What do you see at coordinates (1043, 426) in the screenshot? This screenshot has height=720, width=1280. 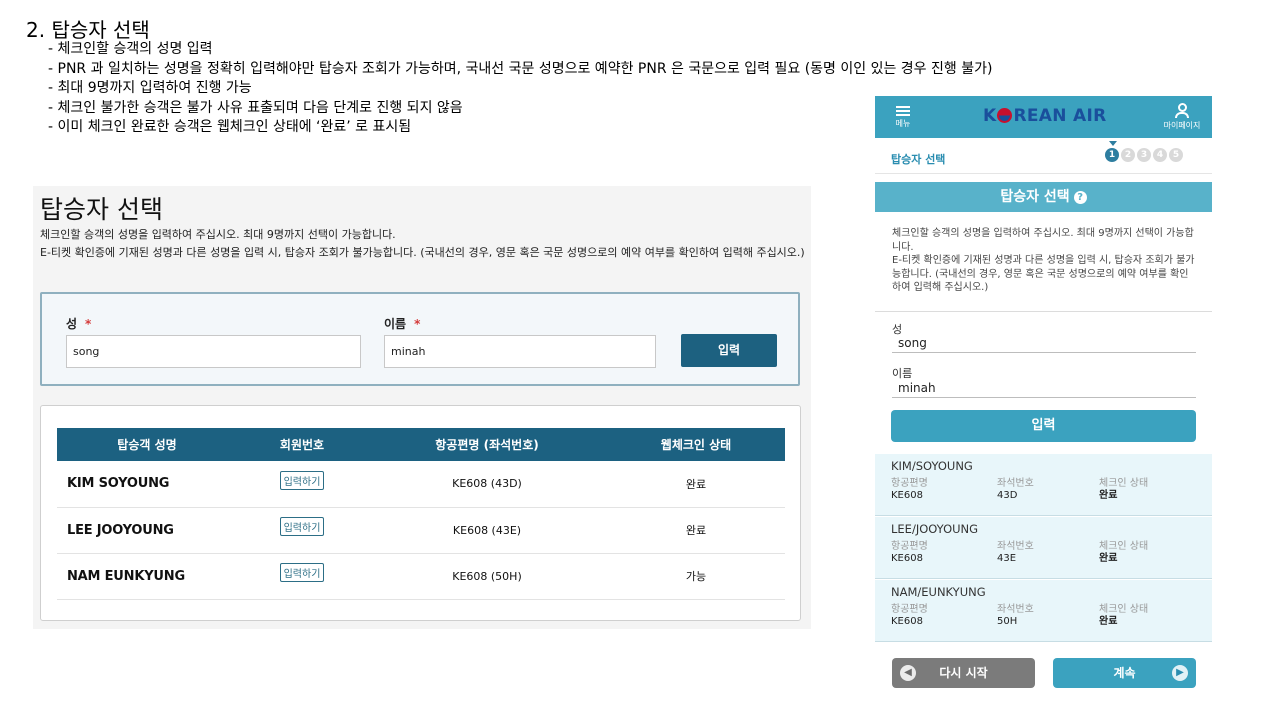 I see `mobile-enter-button: 입력` at bounding box center [1043, 426].